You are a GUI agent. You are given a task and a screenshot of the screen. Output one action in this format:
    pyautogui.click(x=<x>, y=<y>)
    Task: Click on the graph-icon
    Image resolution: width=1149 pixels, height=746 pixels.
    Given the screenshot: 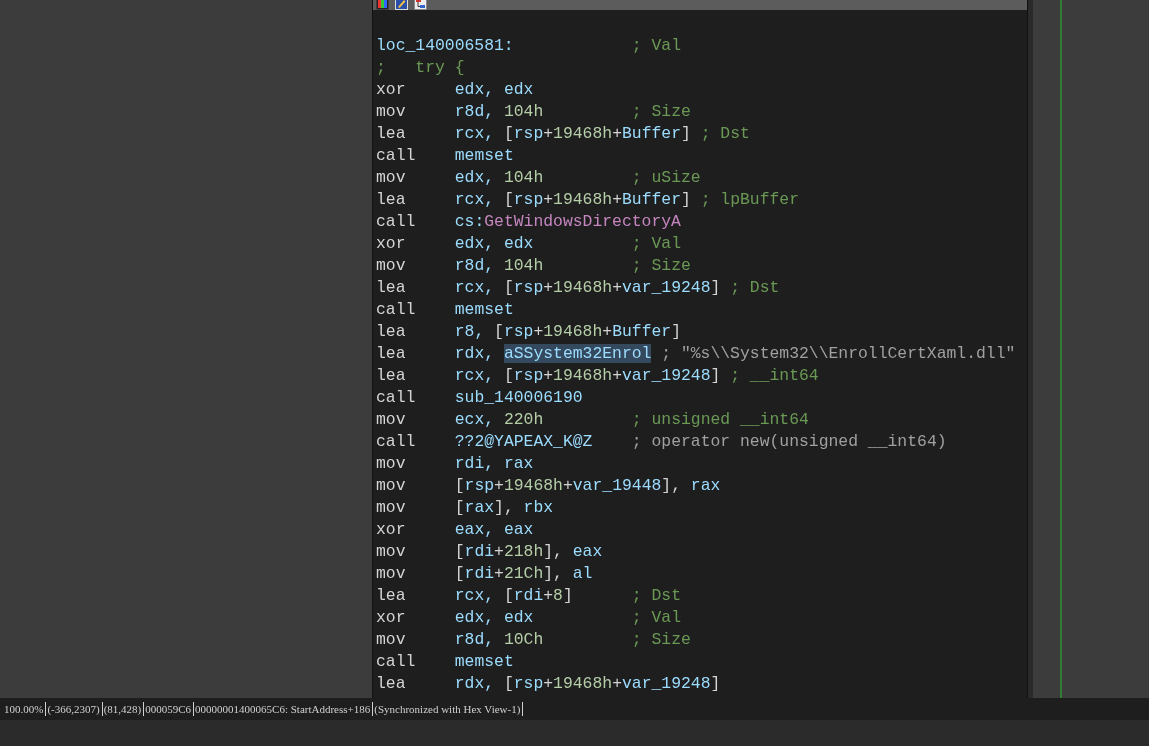 What is the action you would take?
    pyautogui.click(x=420, y=5)
    